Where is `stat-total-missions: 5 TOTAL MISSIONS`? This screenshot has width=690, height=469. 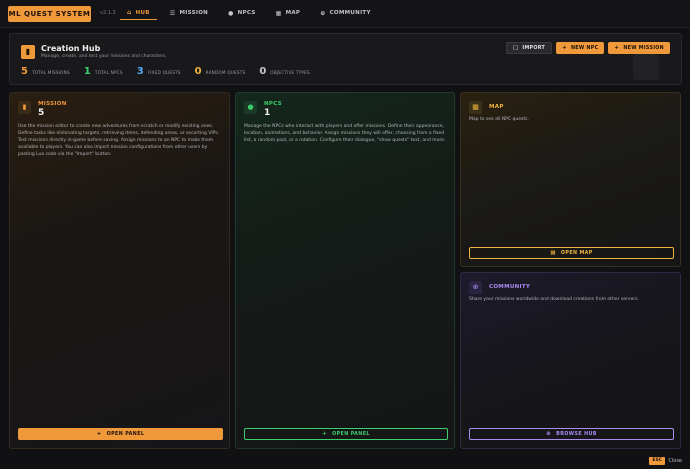
stat-total-missions: 5 TOTAL MISSIONS is located at coordinates (45, 71).